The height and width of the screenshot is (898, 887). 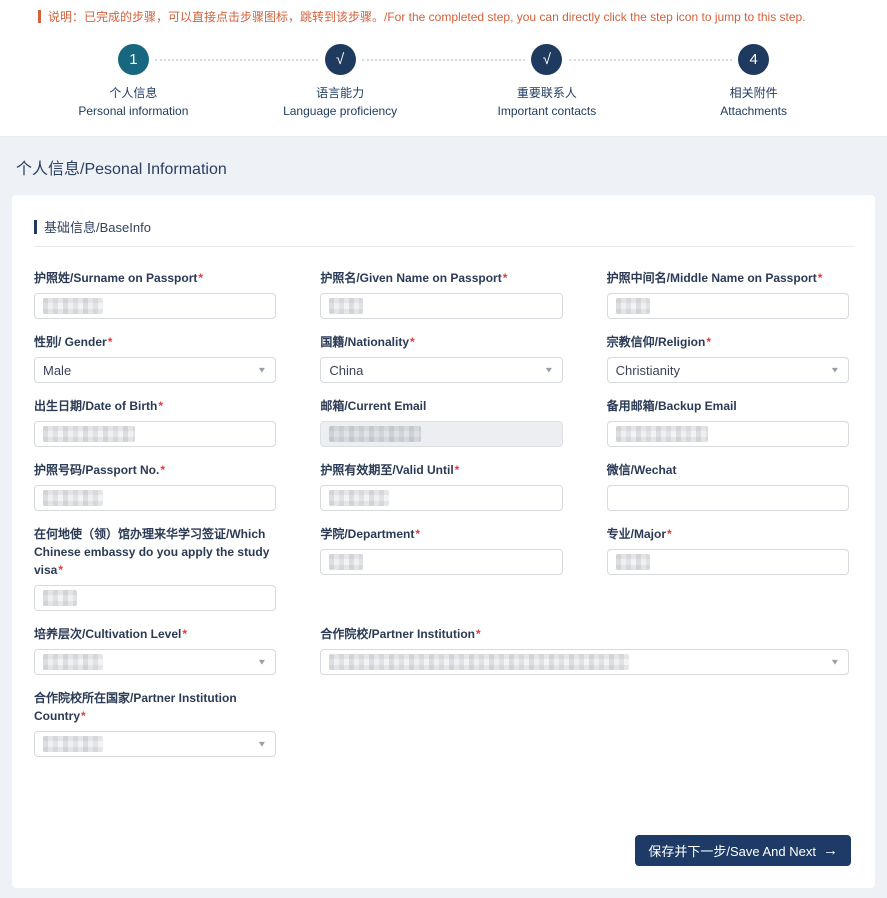 I want to click on field-label: 护照有效期至/Valid Until*, so click(x=390, y=470).